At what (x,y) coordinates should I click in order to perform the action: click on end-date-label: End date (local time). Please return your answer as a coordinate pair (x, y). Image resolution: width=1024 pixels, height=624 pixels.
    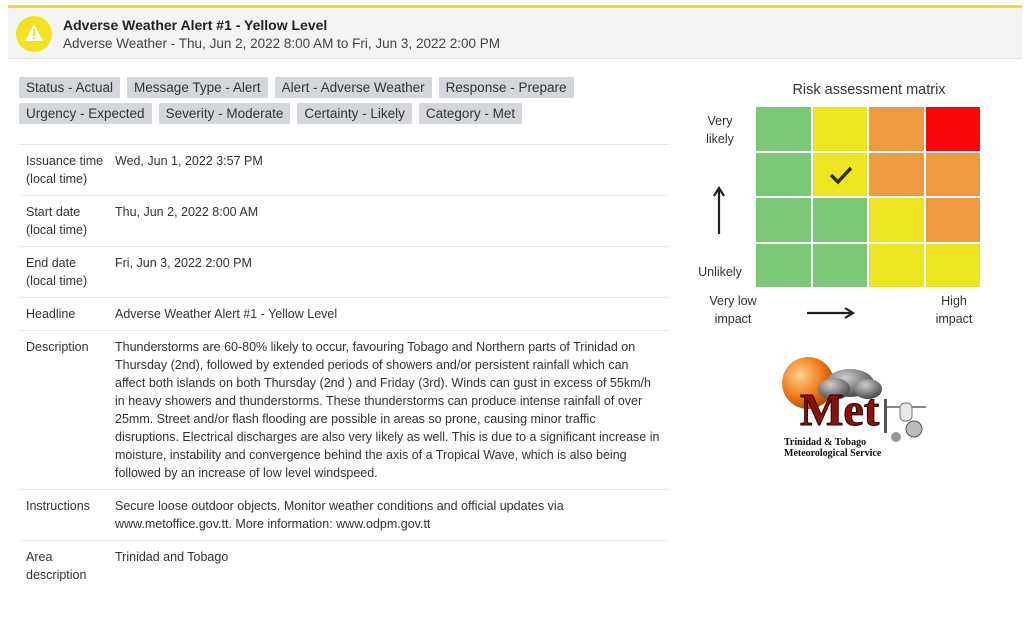
    Looking at the image, I should click on (57, 272).